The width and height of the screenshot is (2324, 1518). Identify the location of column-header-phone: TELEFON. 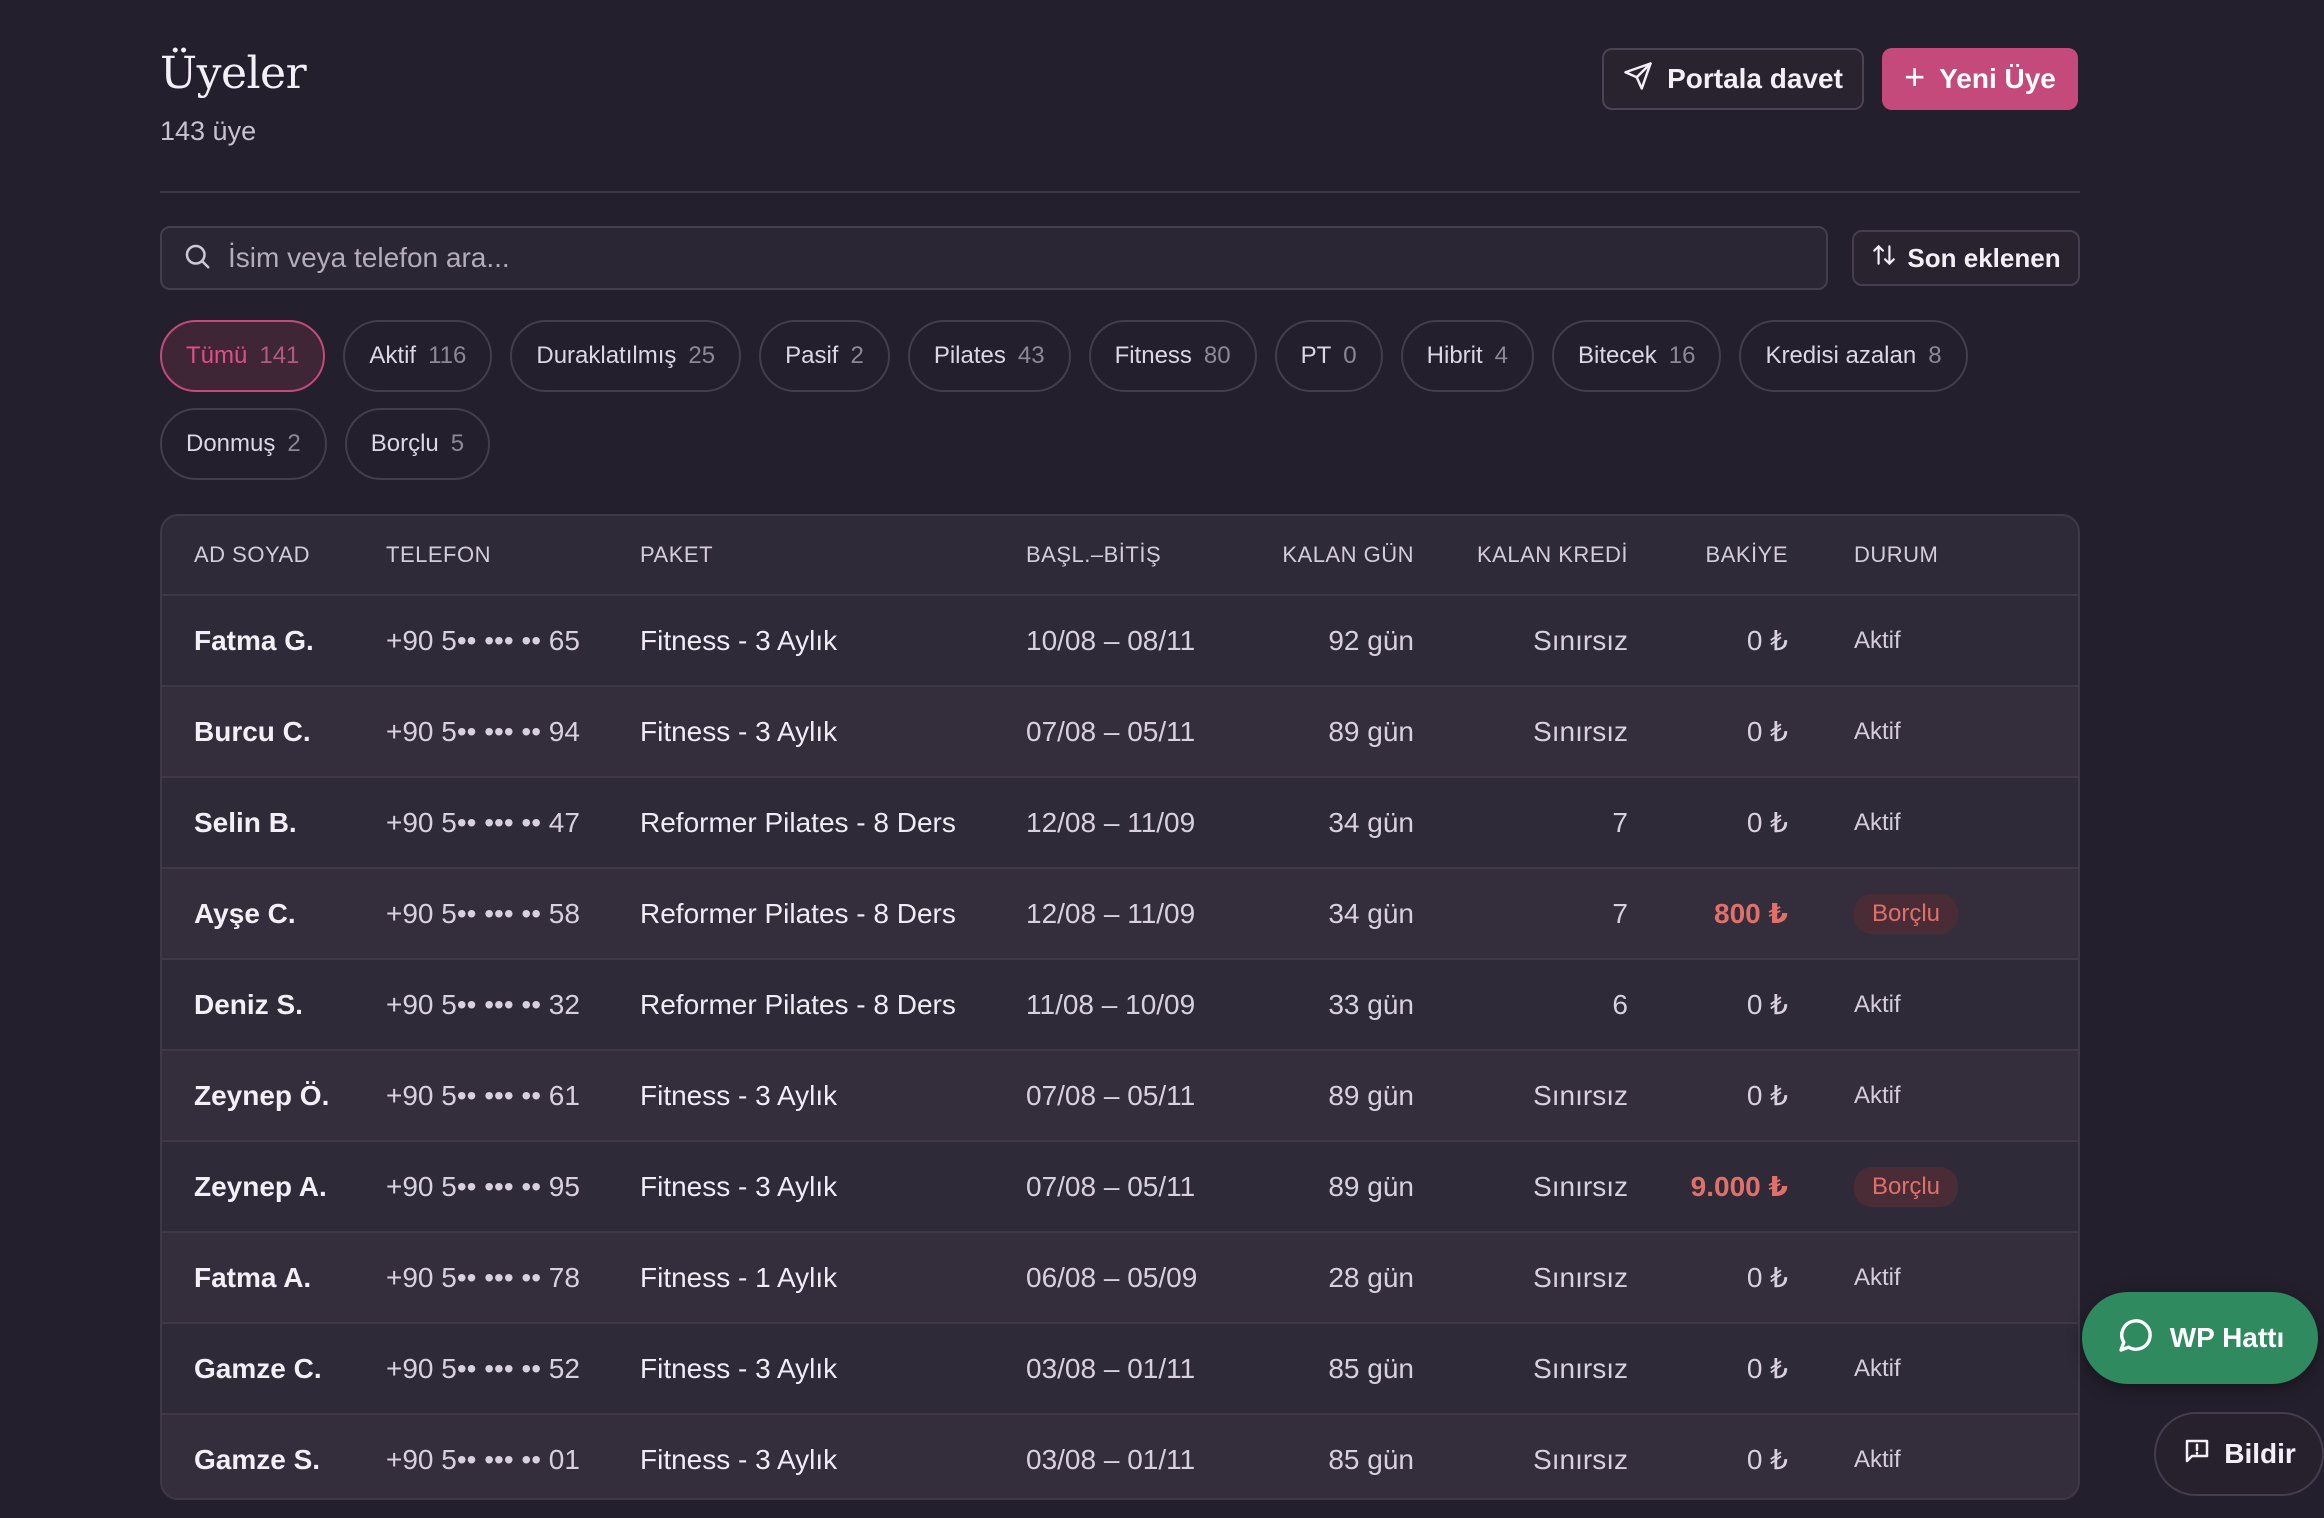
(438, 555).